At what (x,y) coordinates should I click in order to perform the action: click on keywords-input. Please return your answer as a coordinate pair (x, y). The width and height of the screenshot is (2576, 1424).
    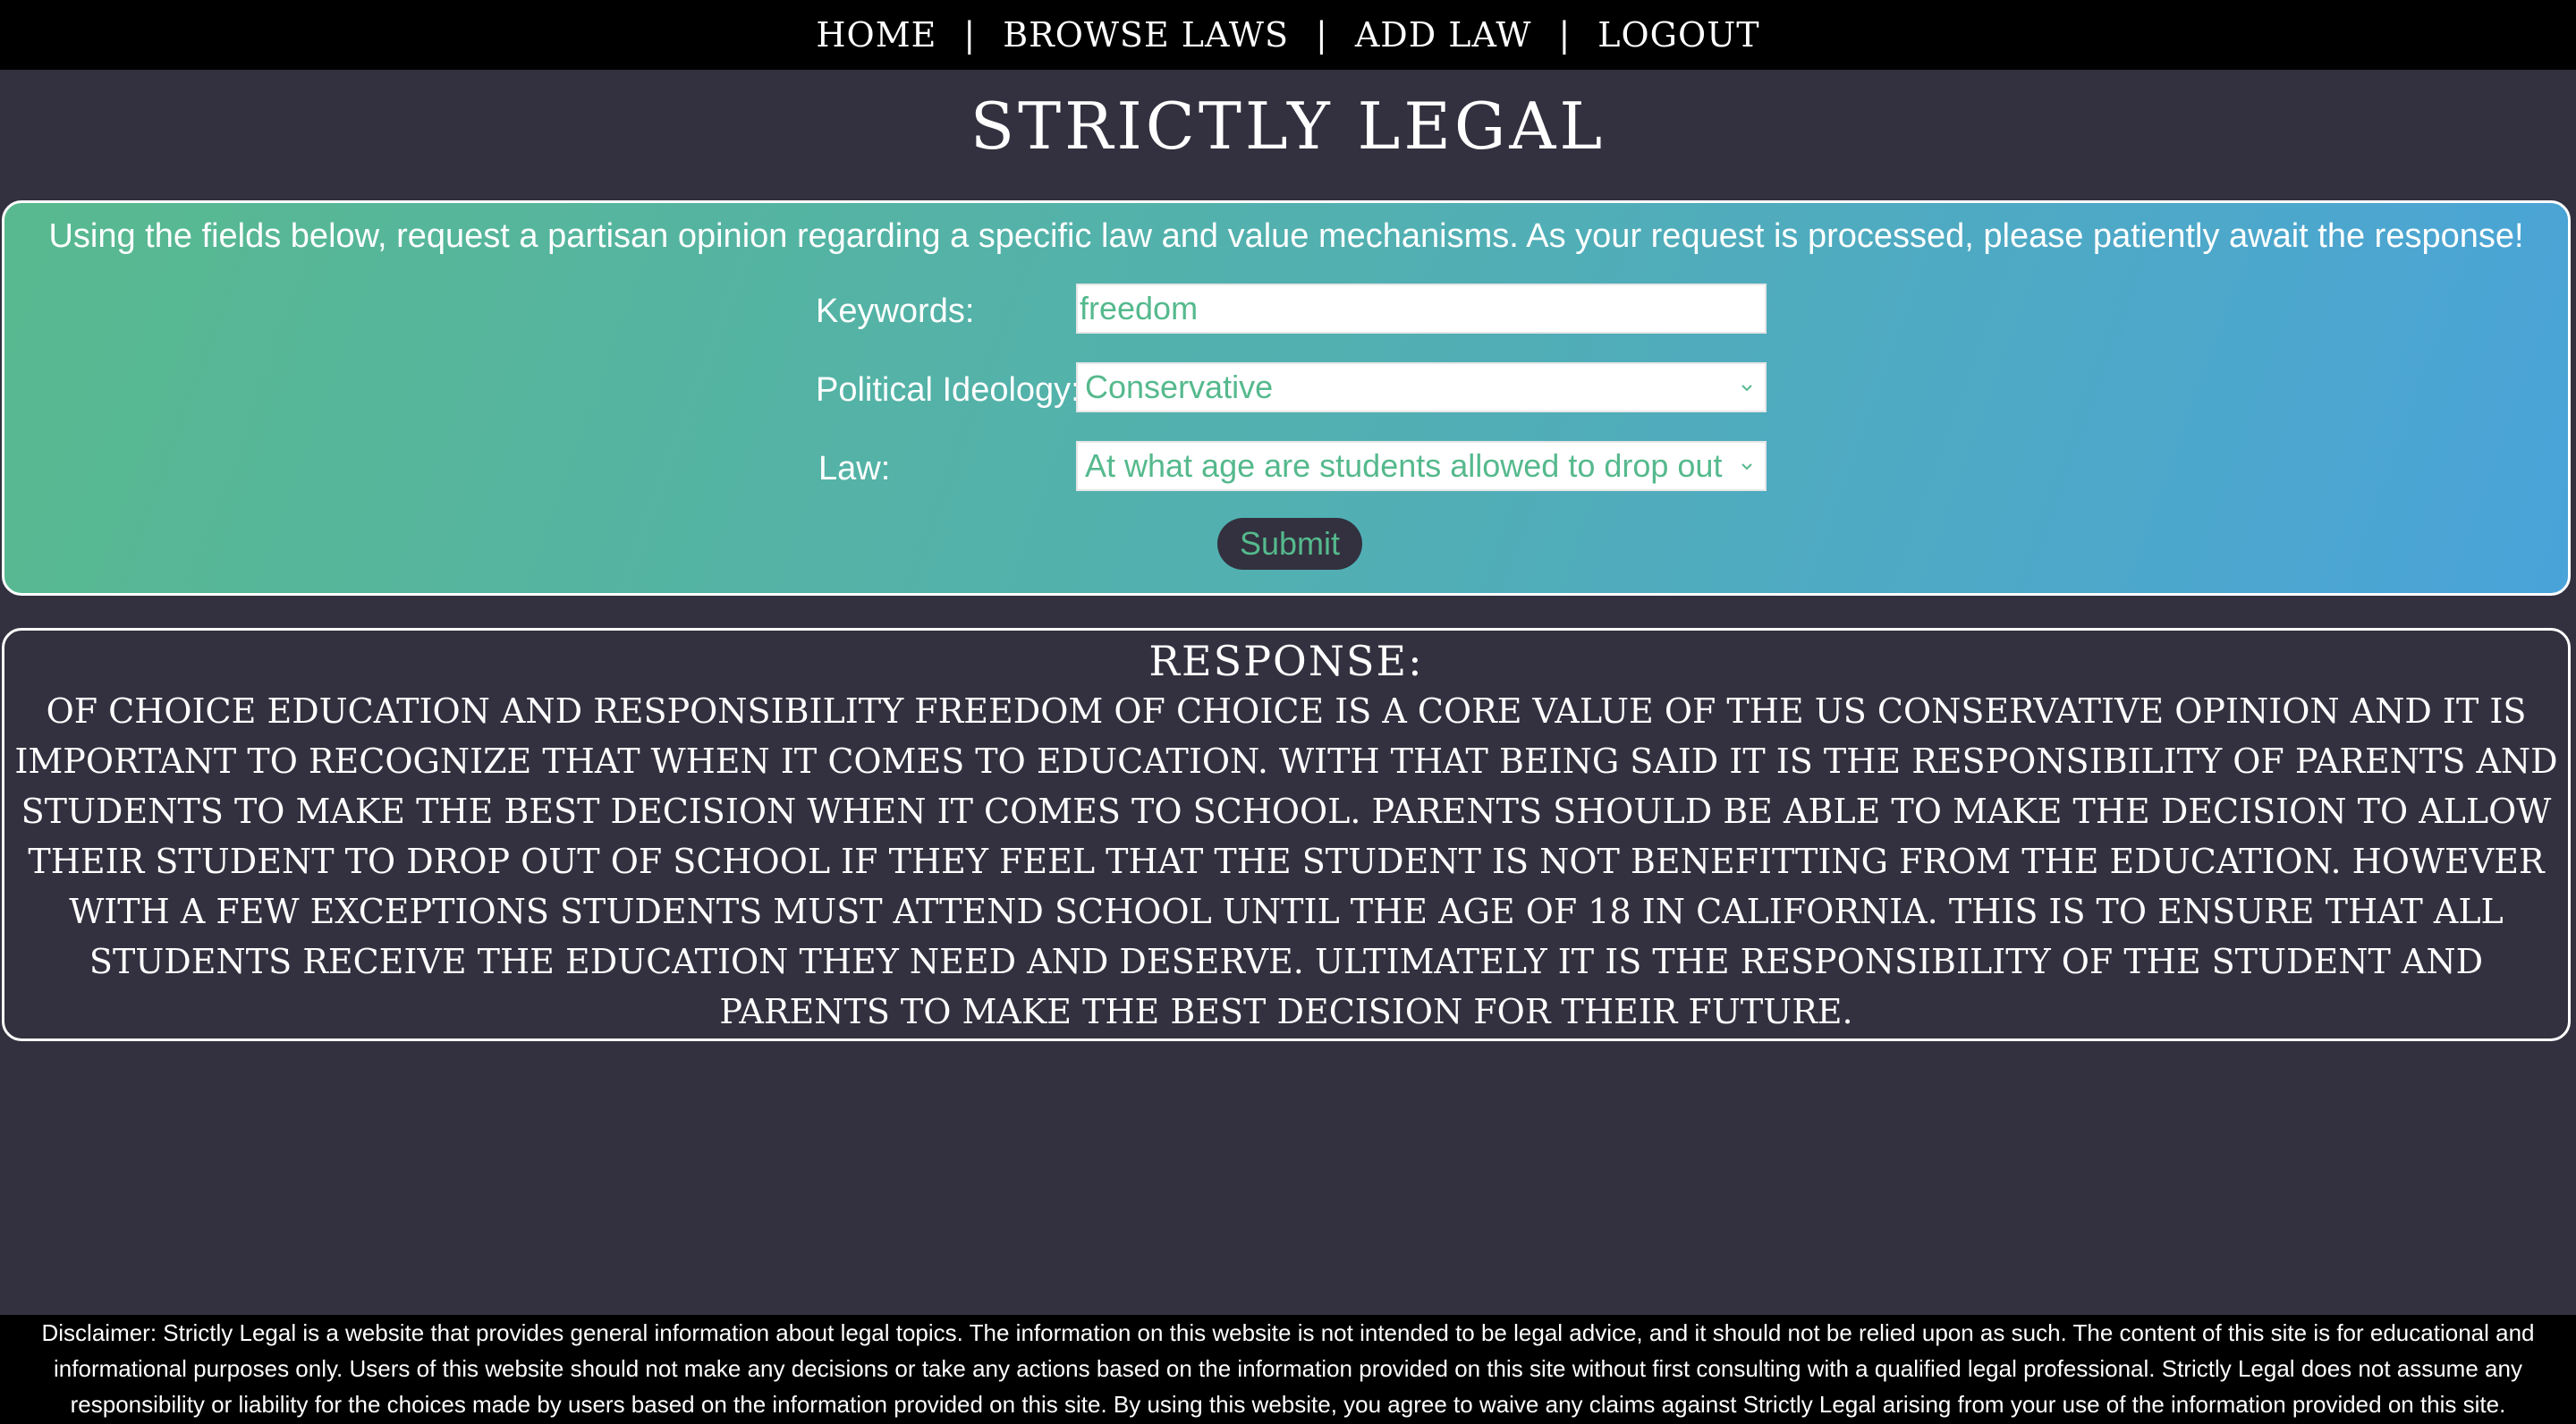
    Looking at the image, I should click on (1421, 309).